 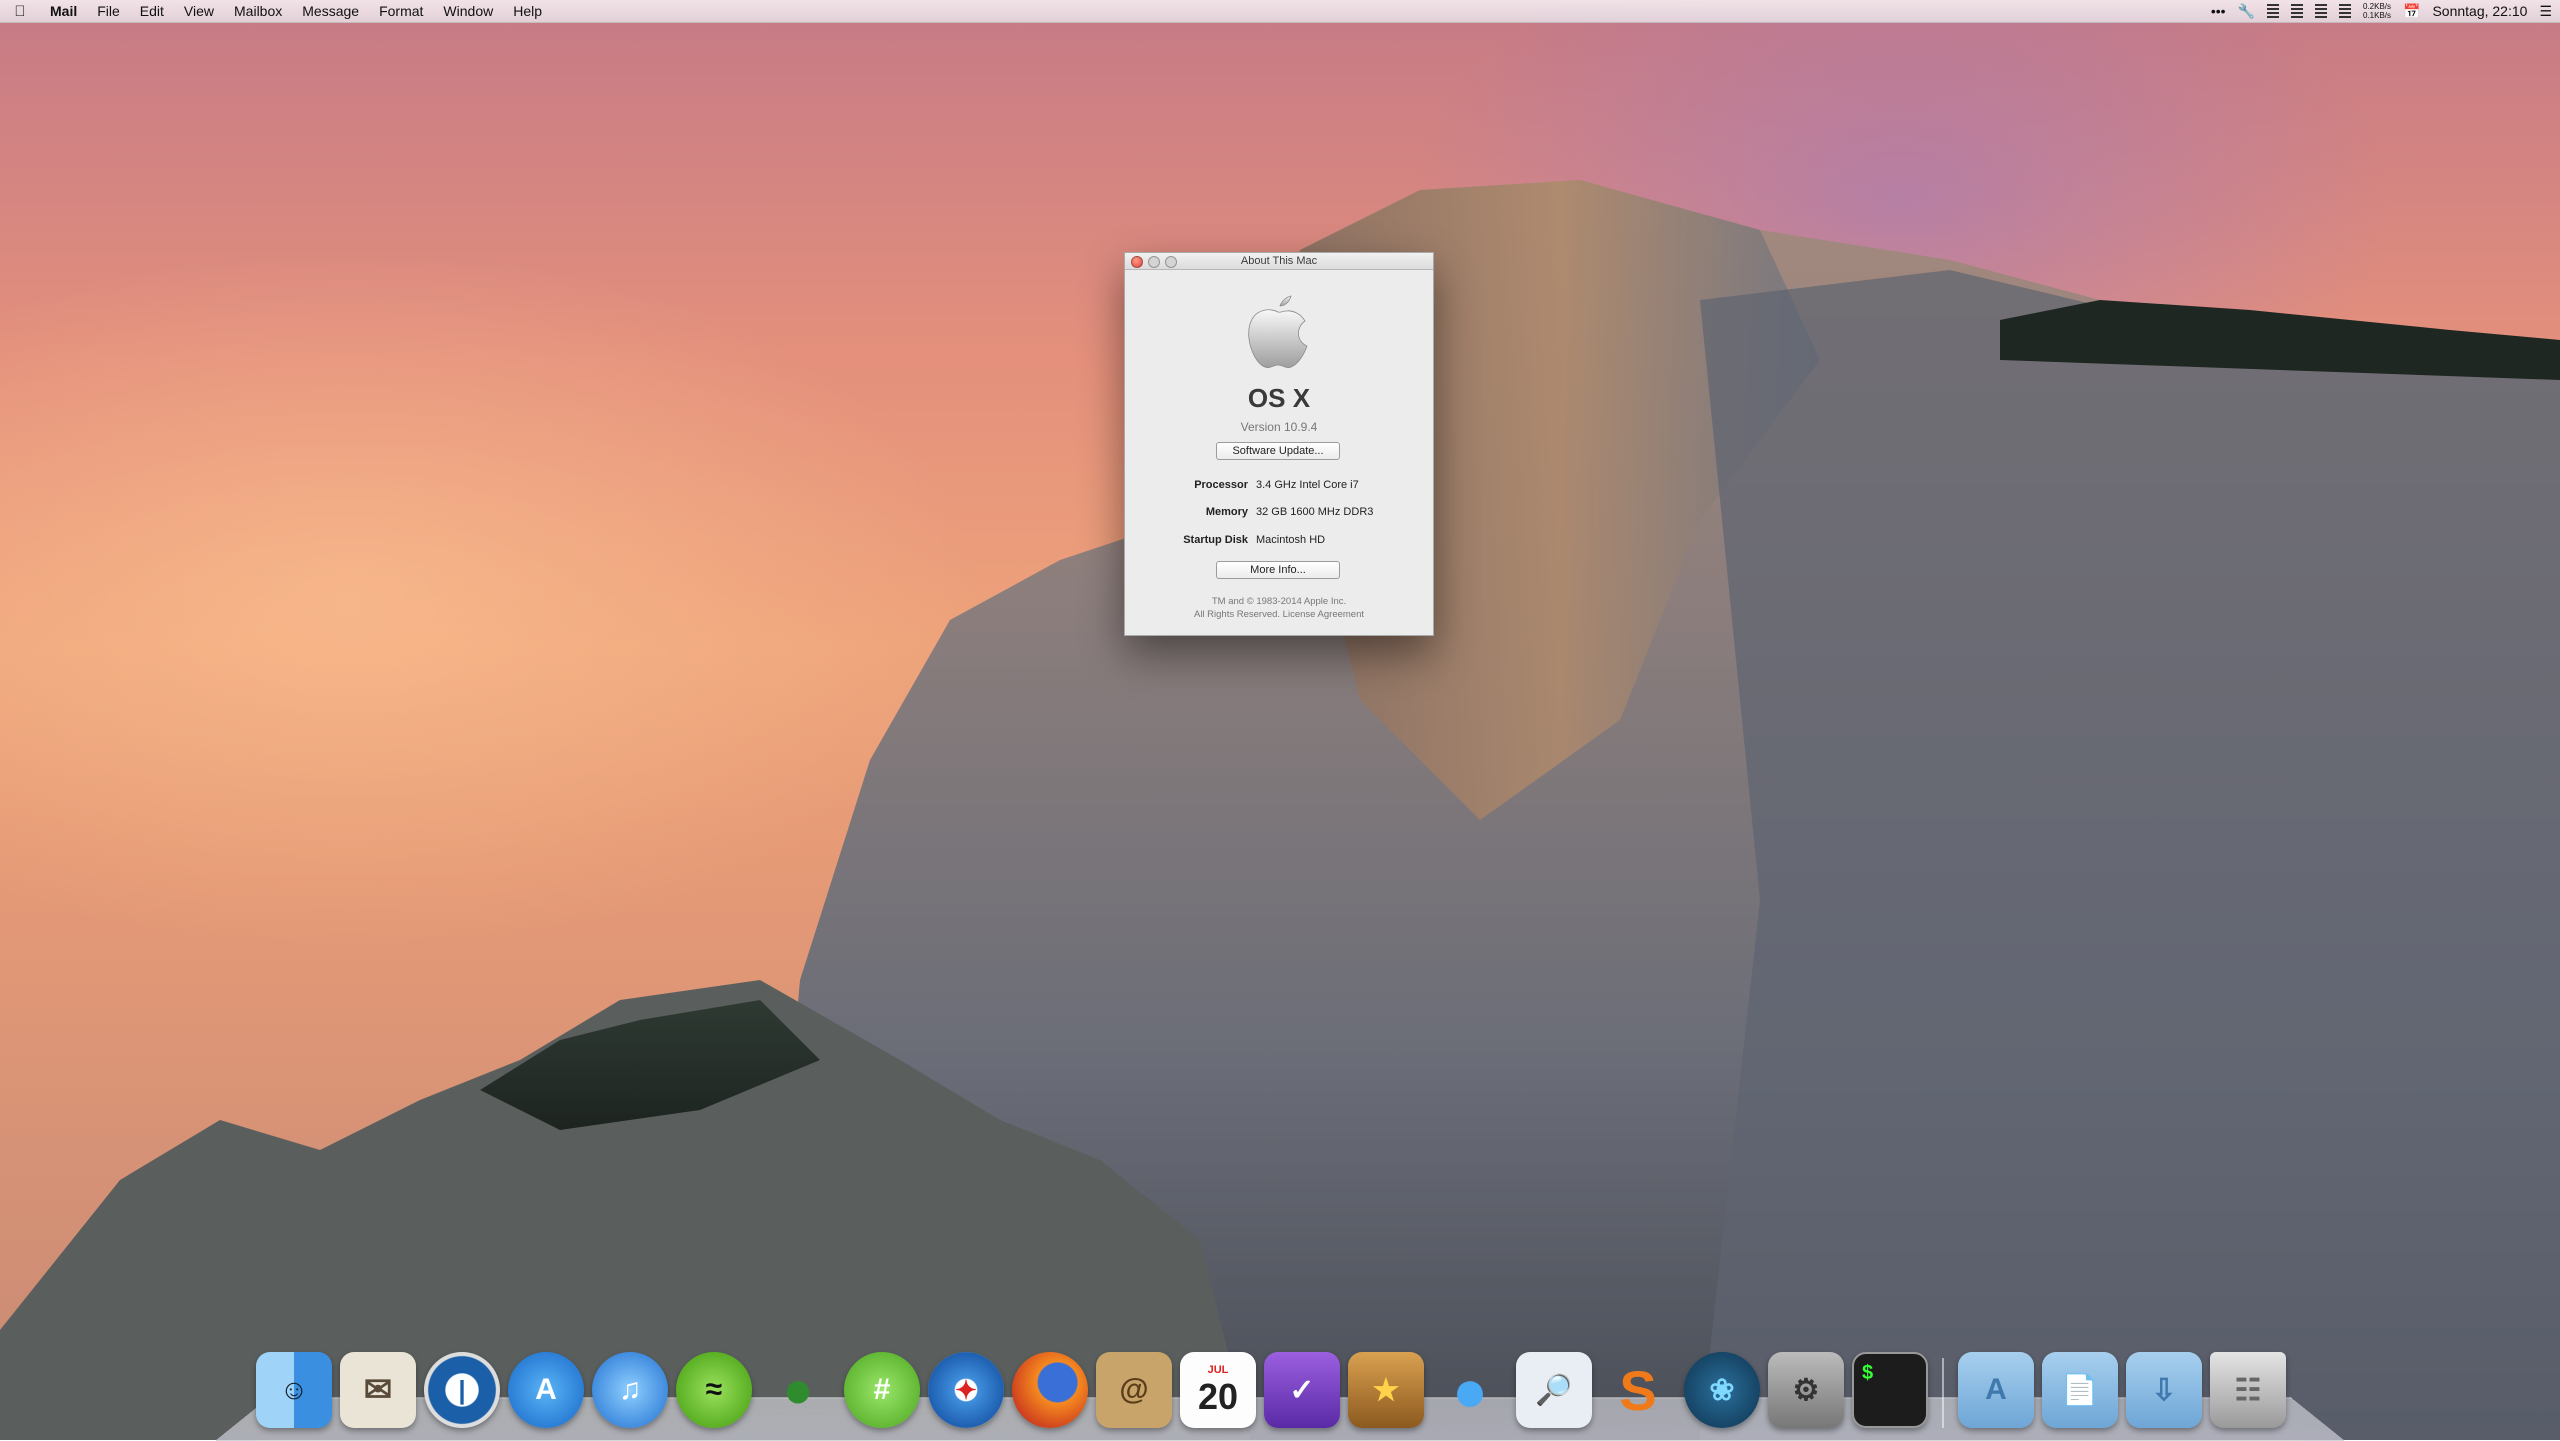 I want to click on calendar-icon: 📅, so click(x=2412, y=10).